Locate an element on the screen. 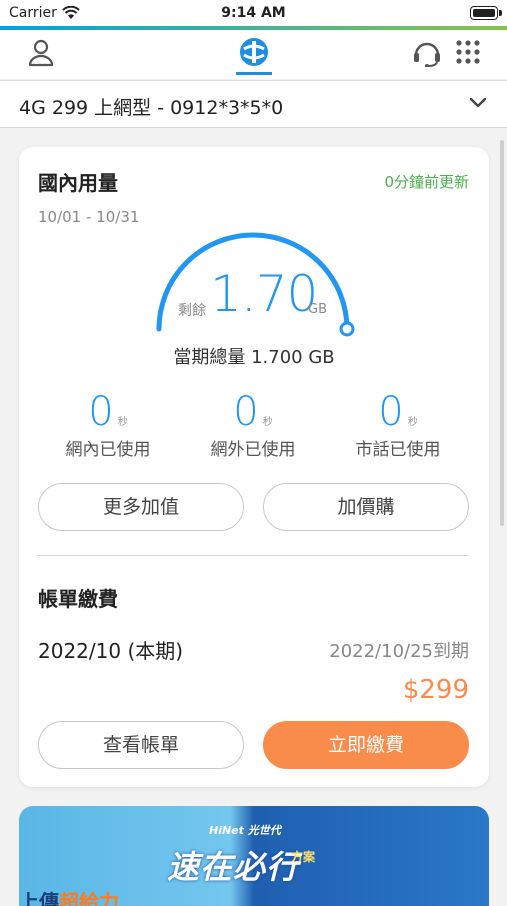 This screenshot has height=906, width=507. billing-period: 2022/10 (本期) is located at coordinates (111, 651).